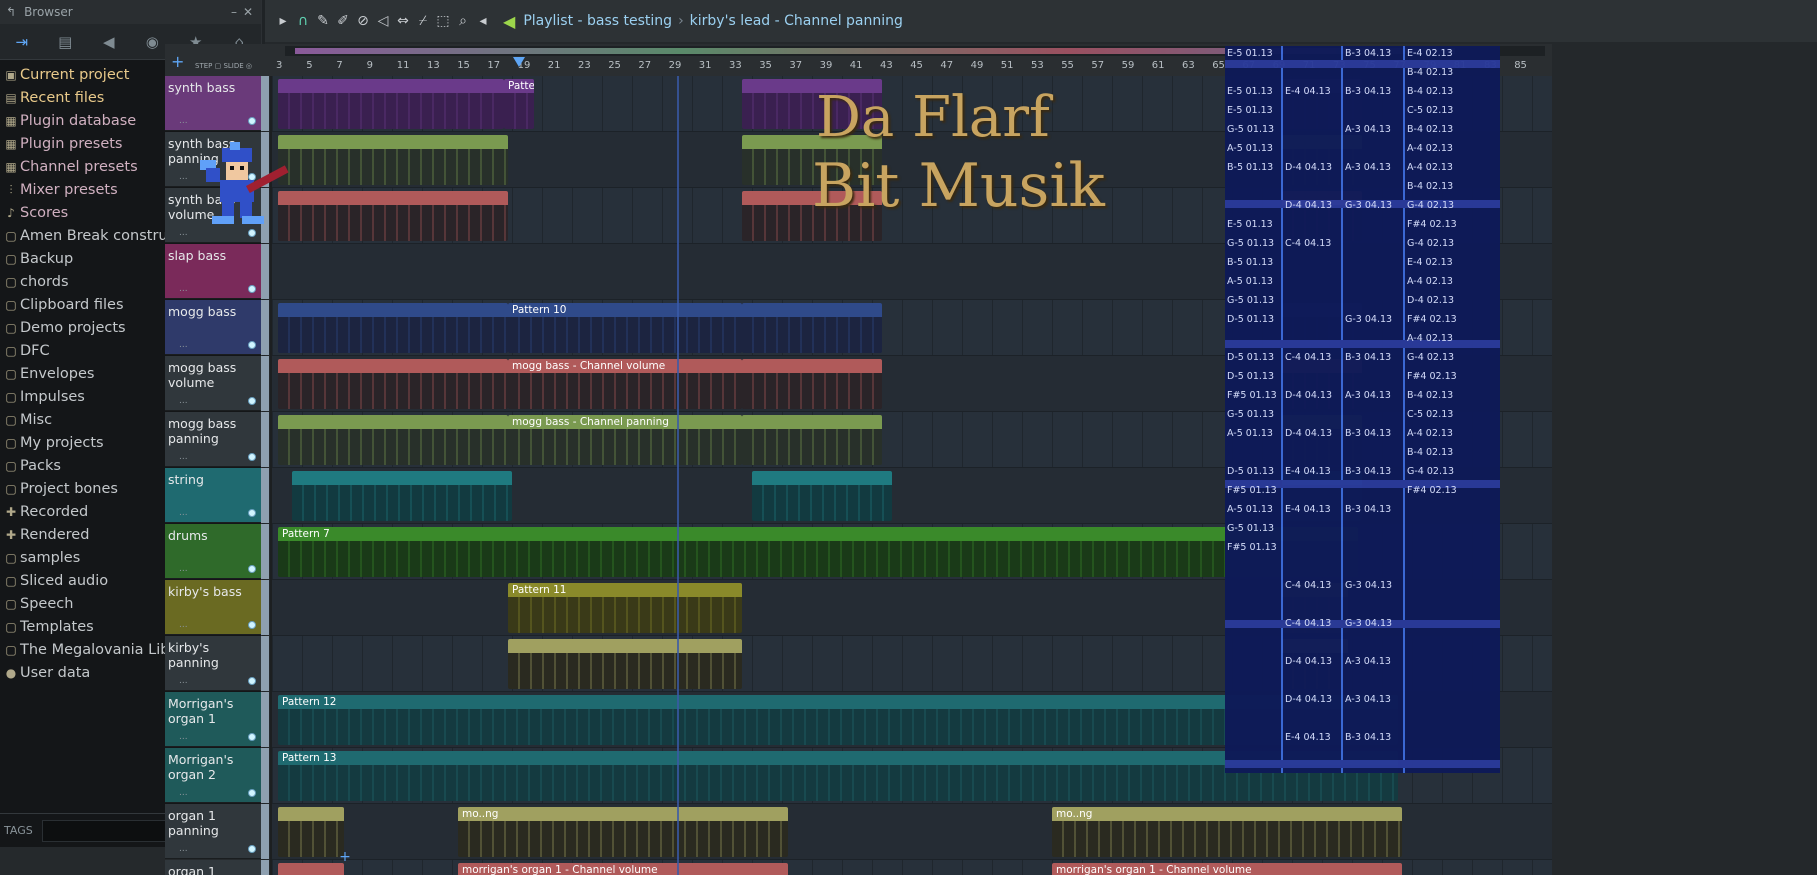 This screenshot has height=875, width=1817. I want to click on playback-icon: ◂, so click(483, 21).